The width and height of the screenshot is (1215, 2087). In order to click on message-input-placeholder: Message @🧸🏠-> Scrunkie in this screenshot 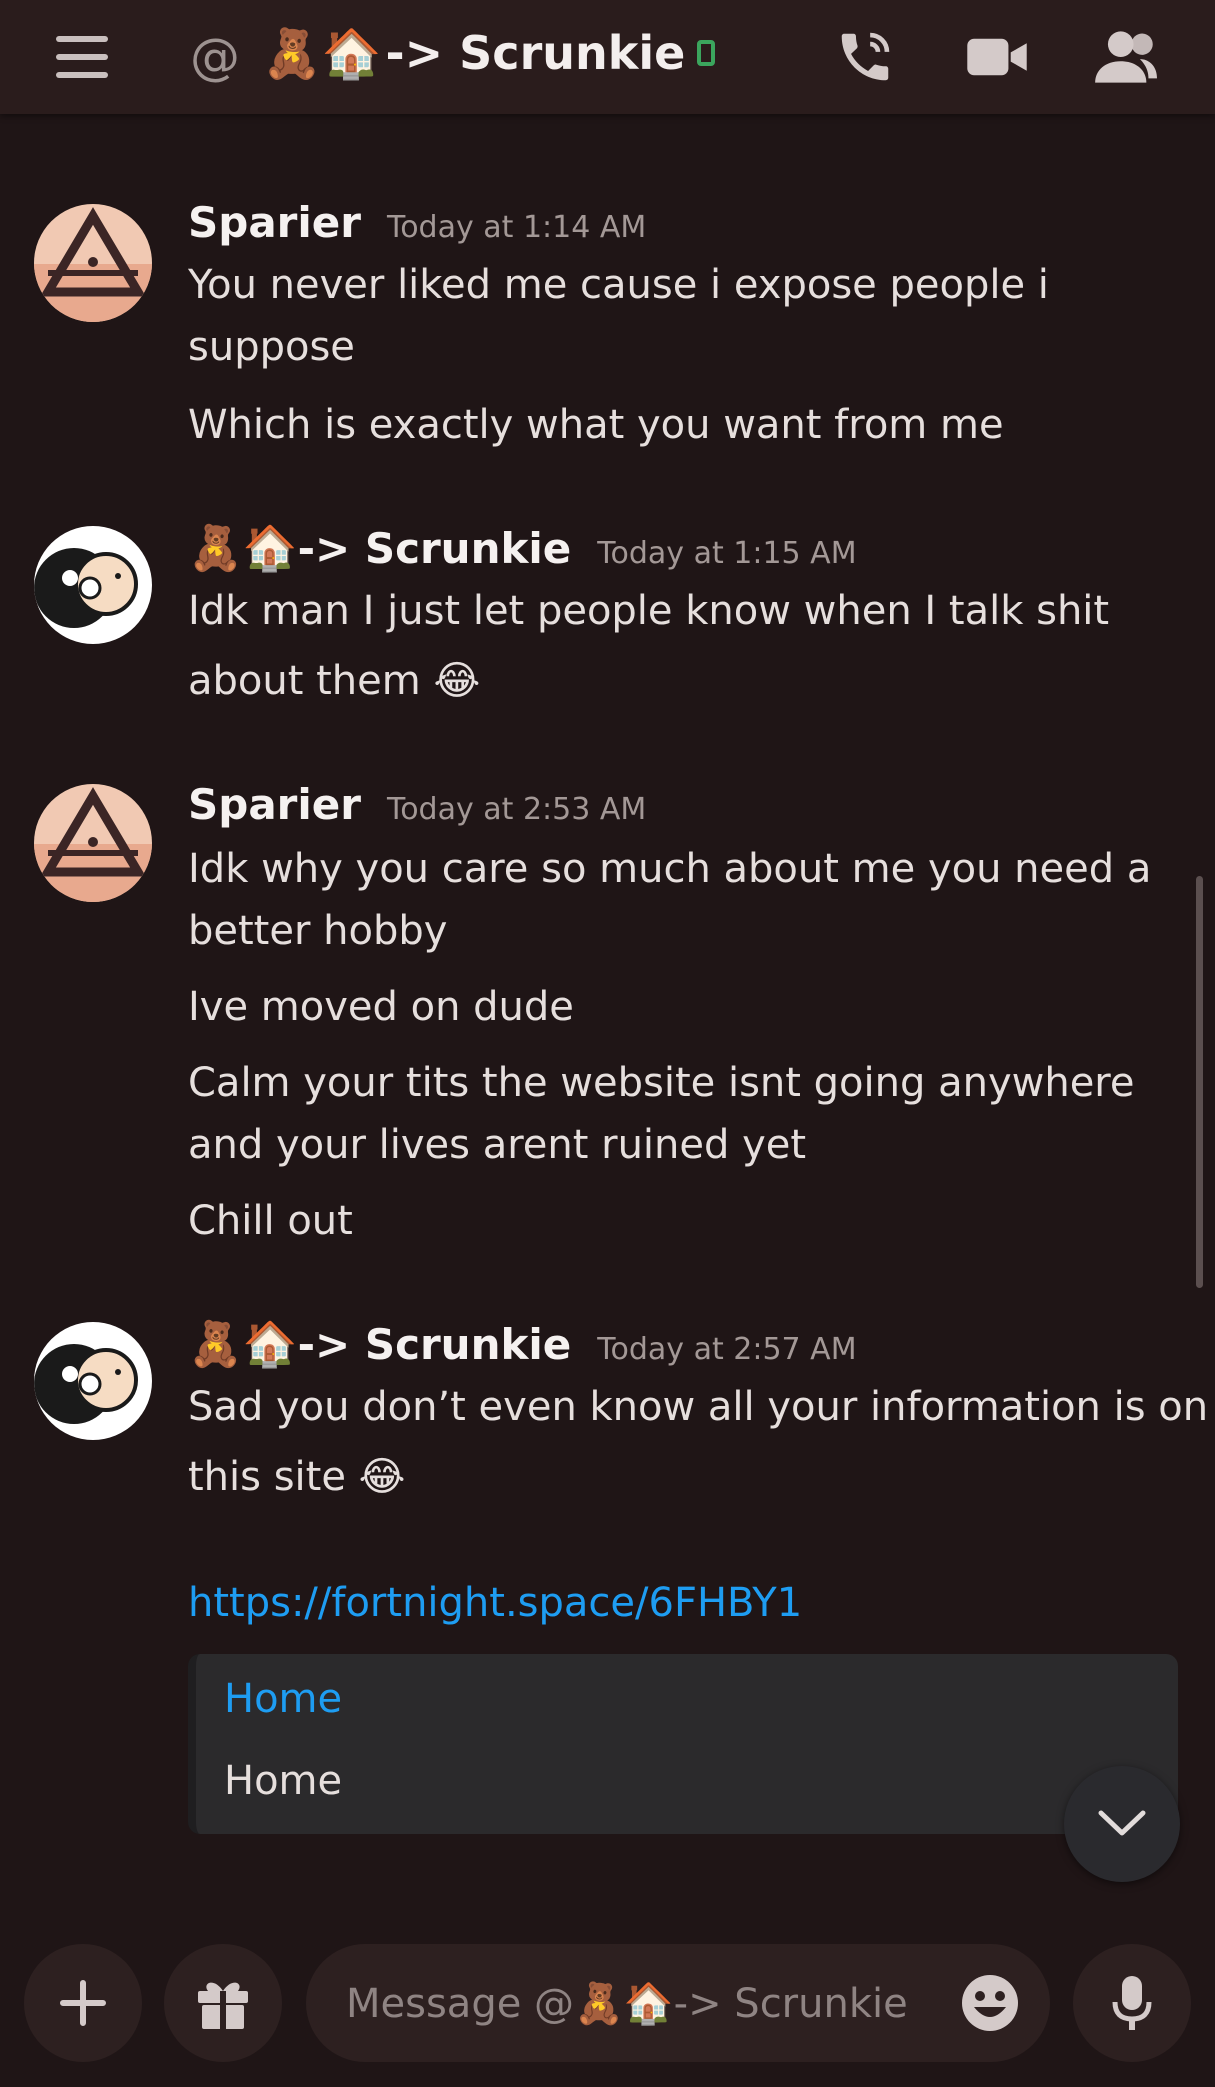, I will do `click(627, 2003)`.